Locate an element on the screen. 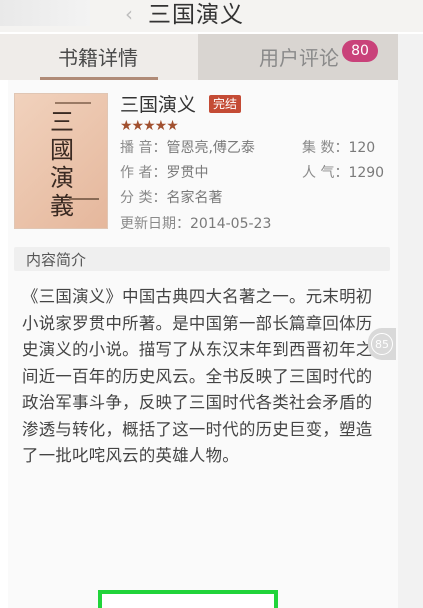 The image size is (423, 608). counter-value: 85 is located at coordinates (382, 344).